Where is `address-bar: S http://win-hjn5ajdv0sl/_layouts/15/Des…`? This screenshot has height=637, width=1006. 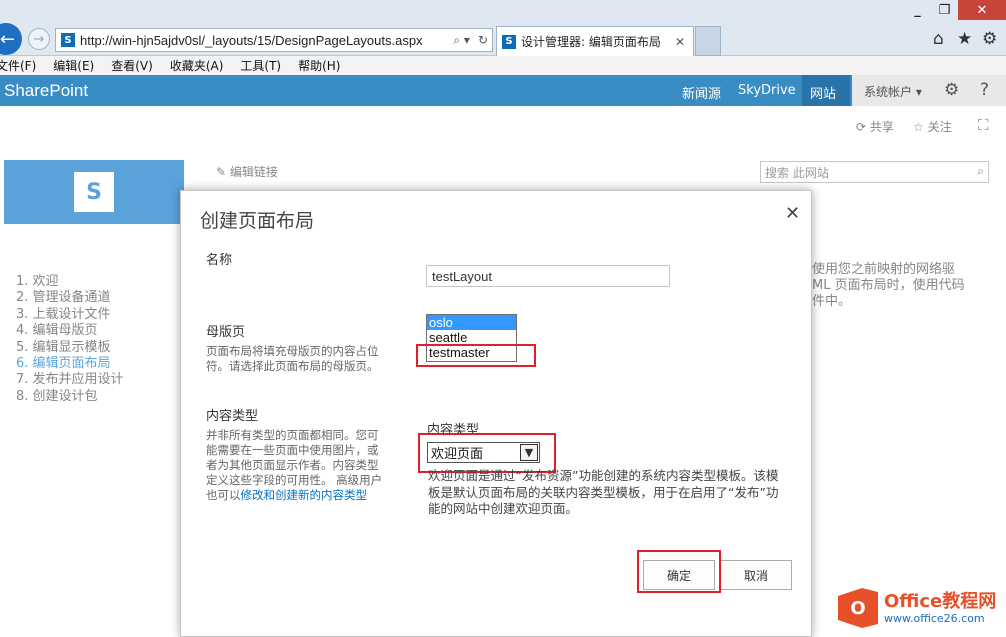
address-bar: S http://win-hjn5ajdv0sl/_layouts/15/Des… is located at coordinates (274, 40).